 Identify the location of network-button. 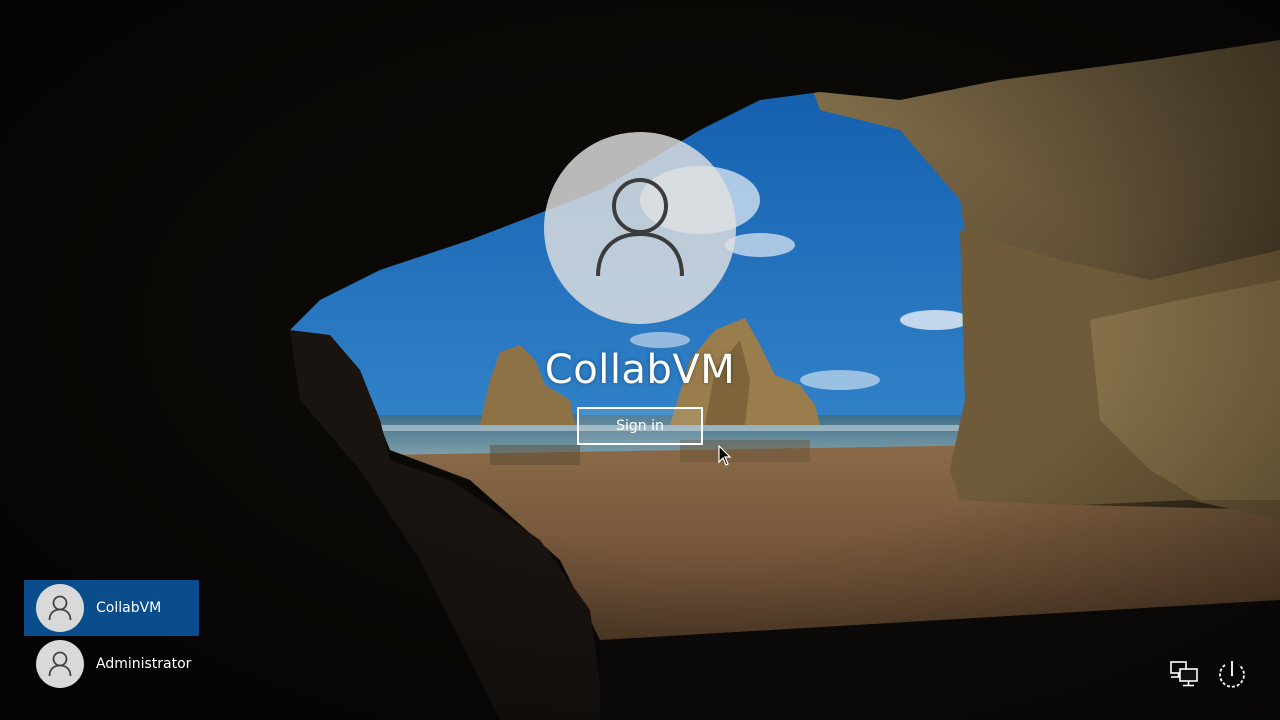
(1184, 674).